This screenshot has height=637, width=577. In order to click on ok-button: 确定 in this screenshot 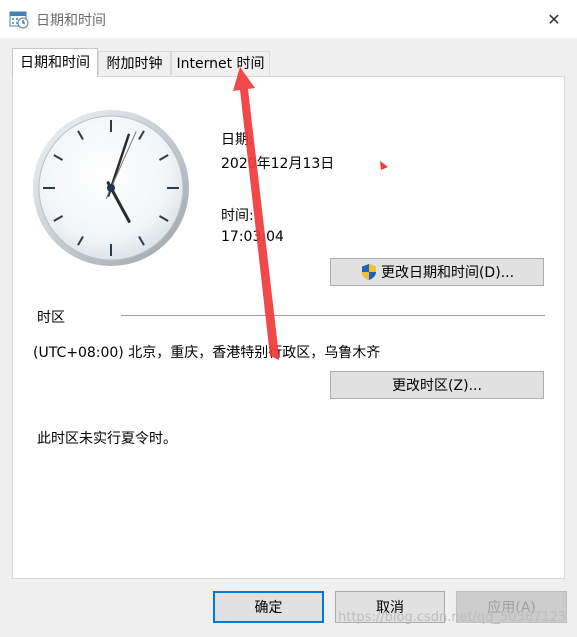, I will do `click(268, 607)`.